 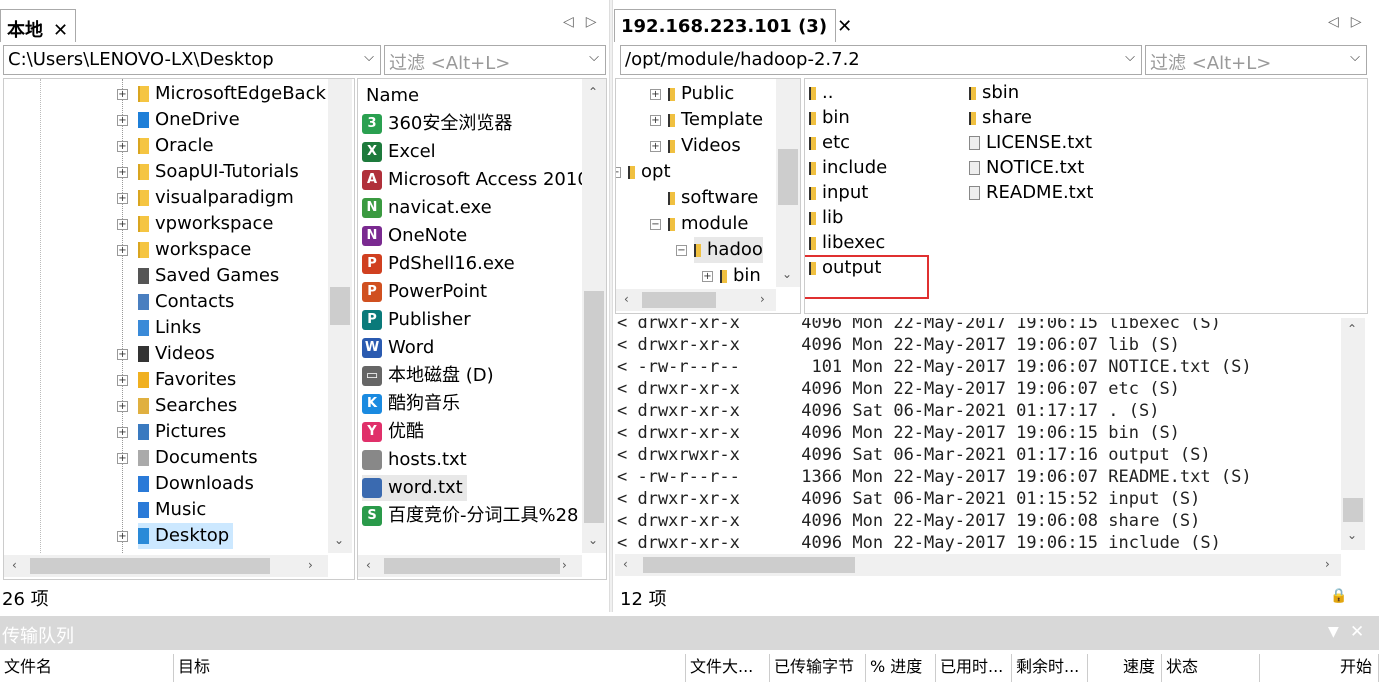 I want to click on file-item: X Excel, so click(x=399, y=152).